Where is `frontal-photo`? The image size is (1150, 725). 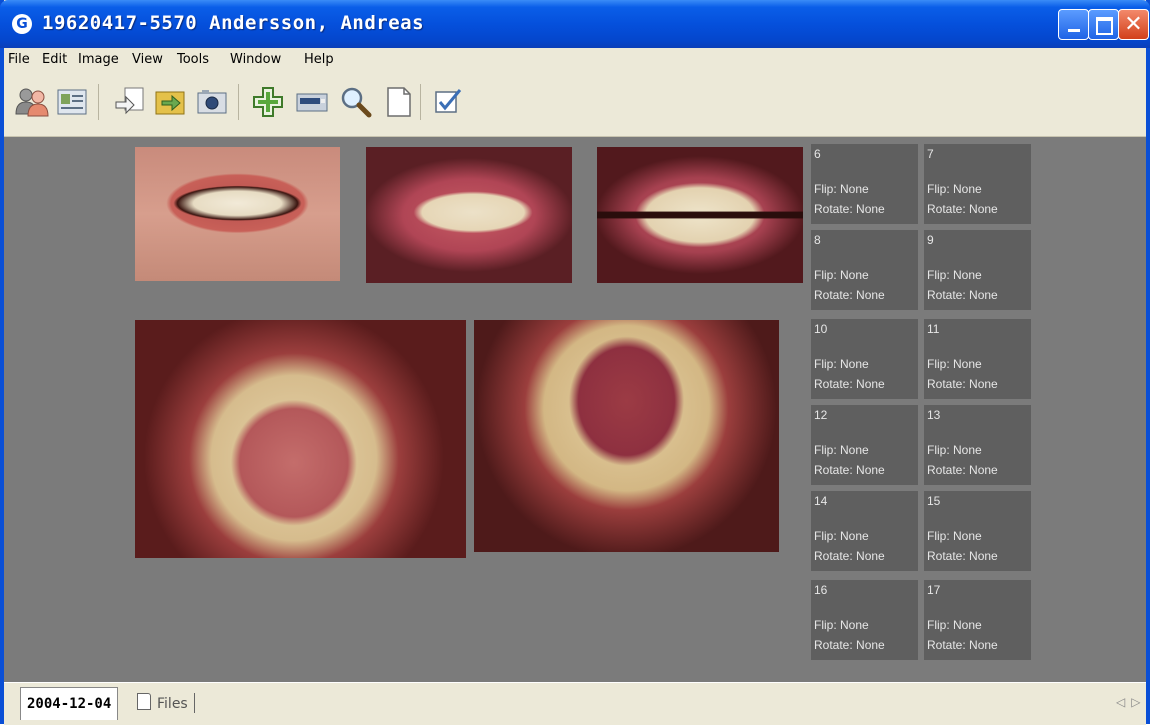 frontal-photo is located at coordinates (469, 215).